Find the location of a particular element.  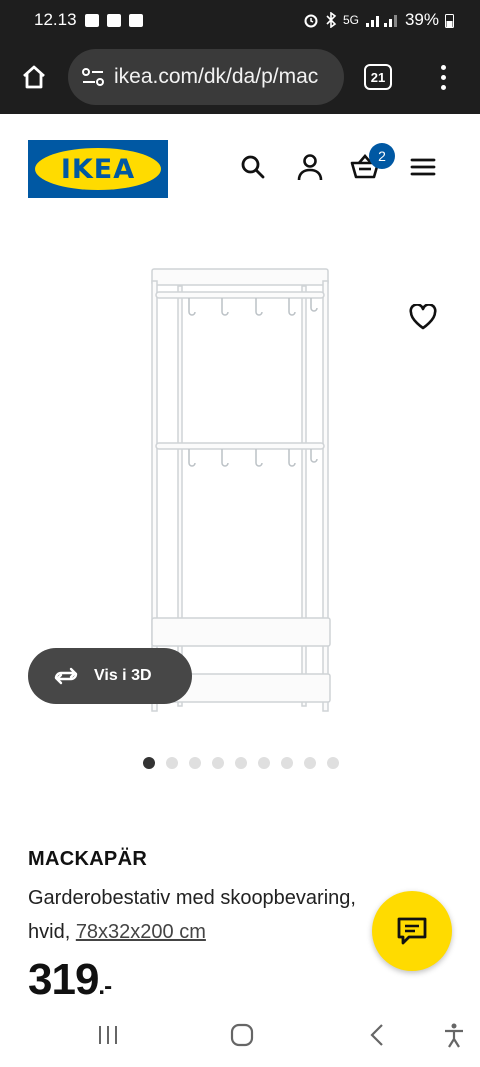

alarm-icon is located at coordinates (311, 21).